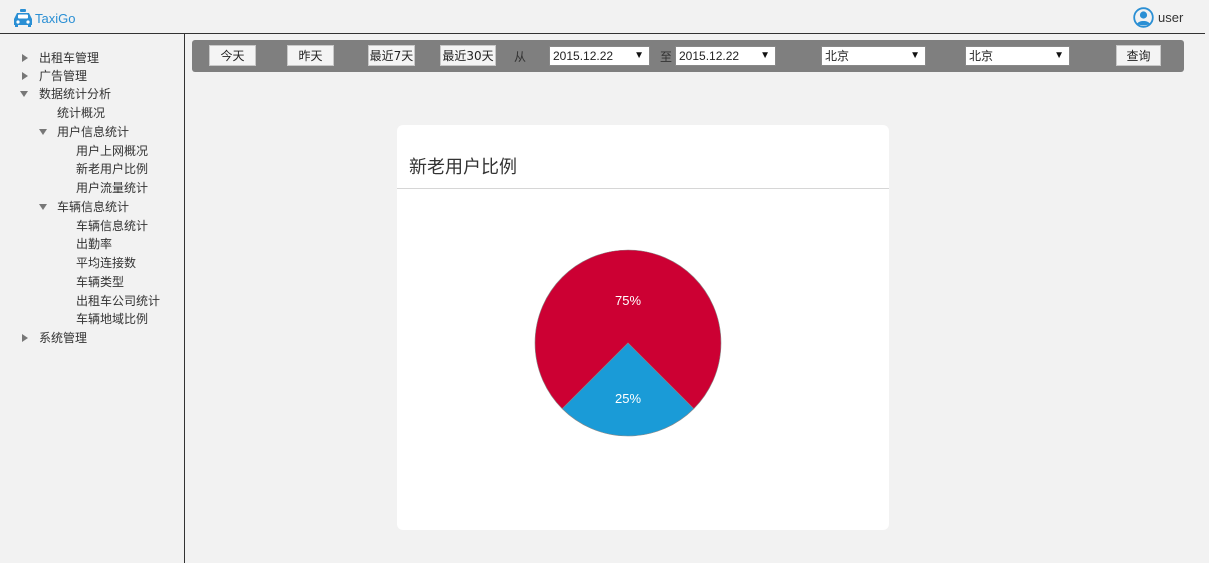 This screenshot has height=563, width=1209. I want to click on sidebar-item-user-traffic-stats: 用户流量统计, so click(112, 188).